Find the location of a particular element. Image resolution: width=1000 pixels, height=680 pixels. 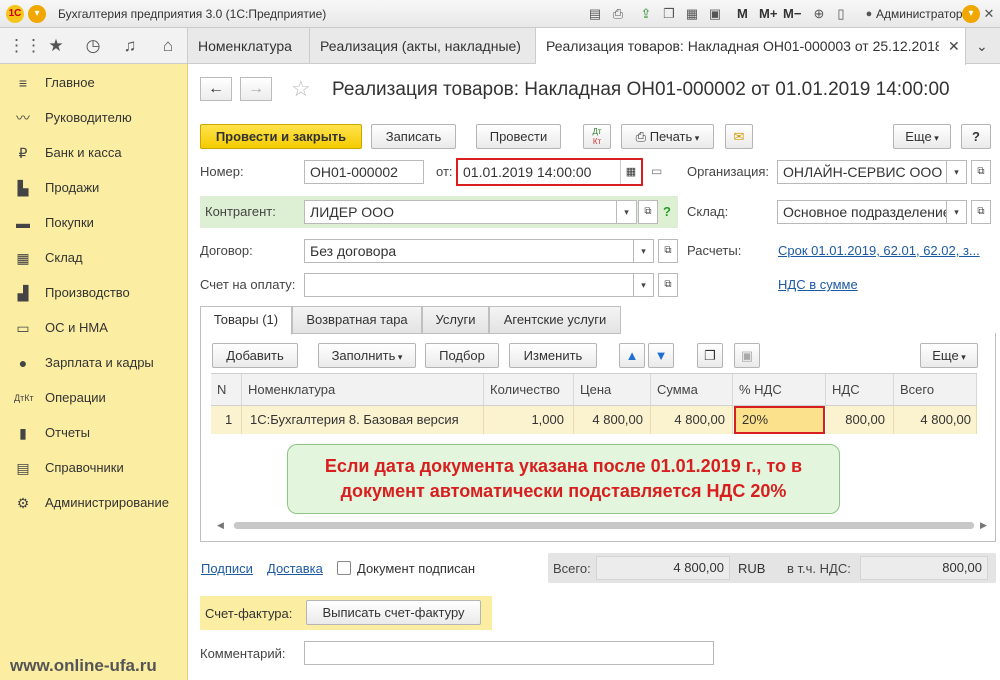

print-button: ⎙ Печать ▾ is located at coordinates (667, 136).